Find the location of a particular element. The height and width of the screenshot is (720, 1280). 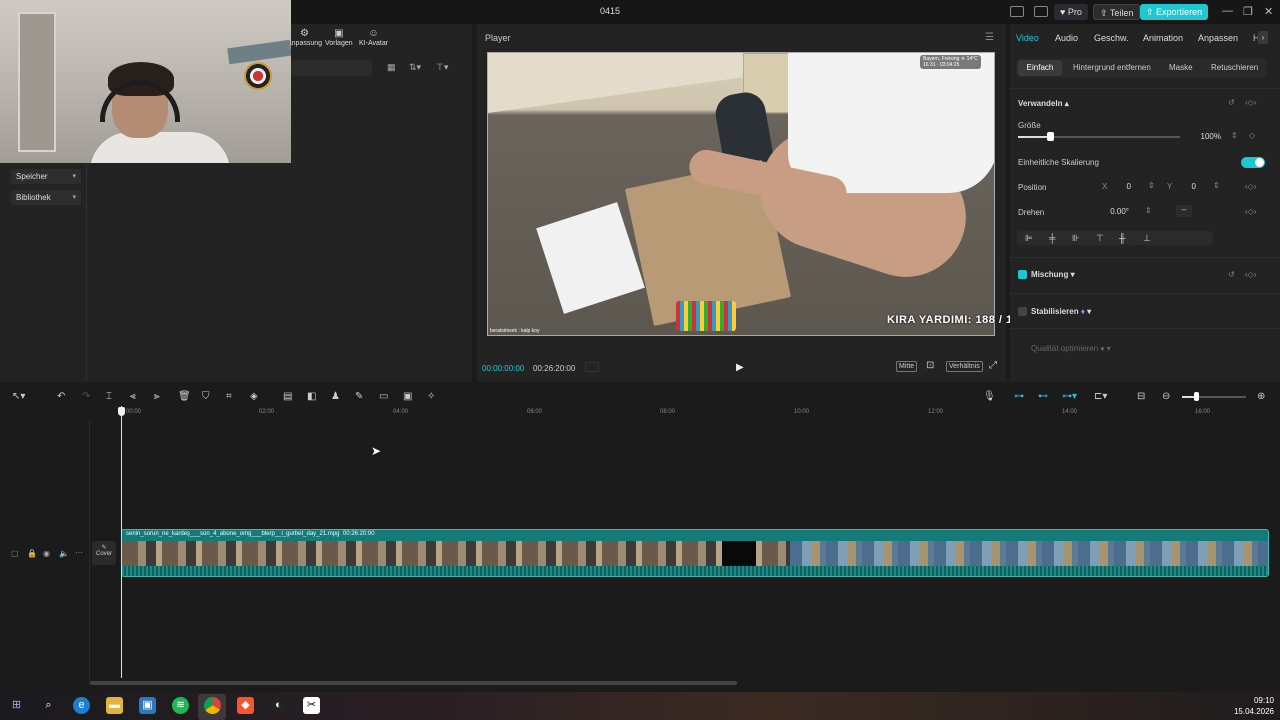

align-left-icon: ⊫ is located at coordinates (1029, 238).